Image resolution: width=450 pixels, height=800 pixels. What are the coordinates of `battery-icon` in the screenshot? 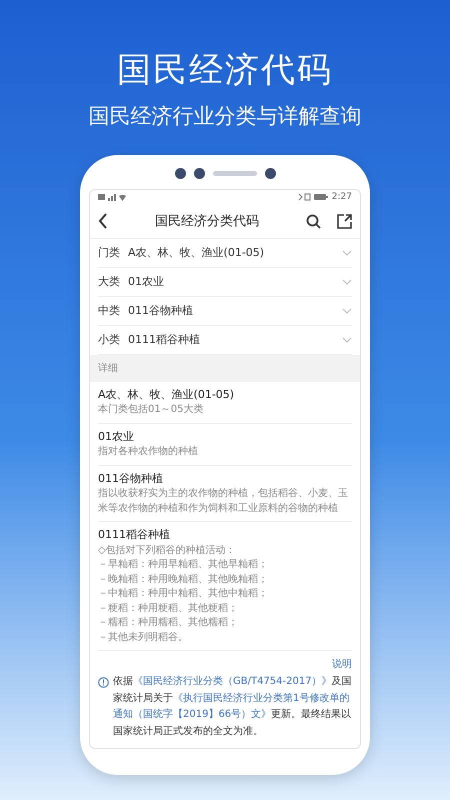 It's located at (313, 197).